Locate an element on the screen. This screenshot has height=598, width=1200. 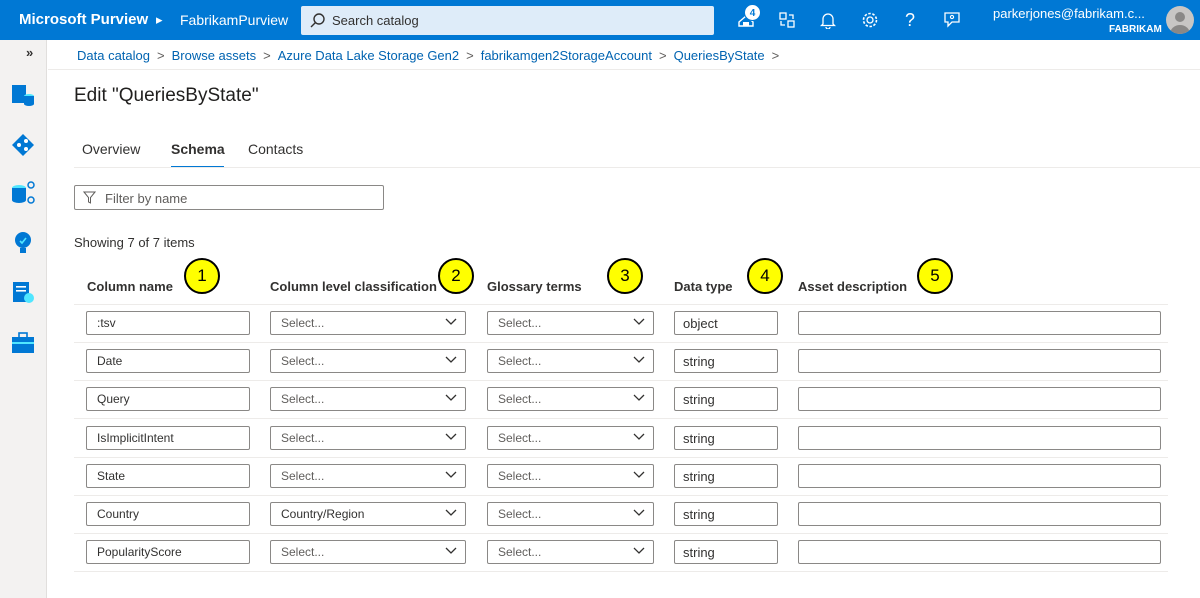
filter-placeholder: Filter by name is located at coordinates (146, 198).